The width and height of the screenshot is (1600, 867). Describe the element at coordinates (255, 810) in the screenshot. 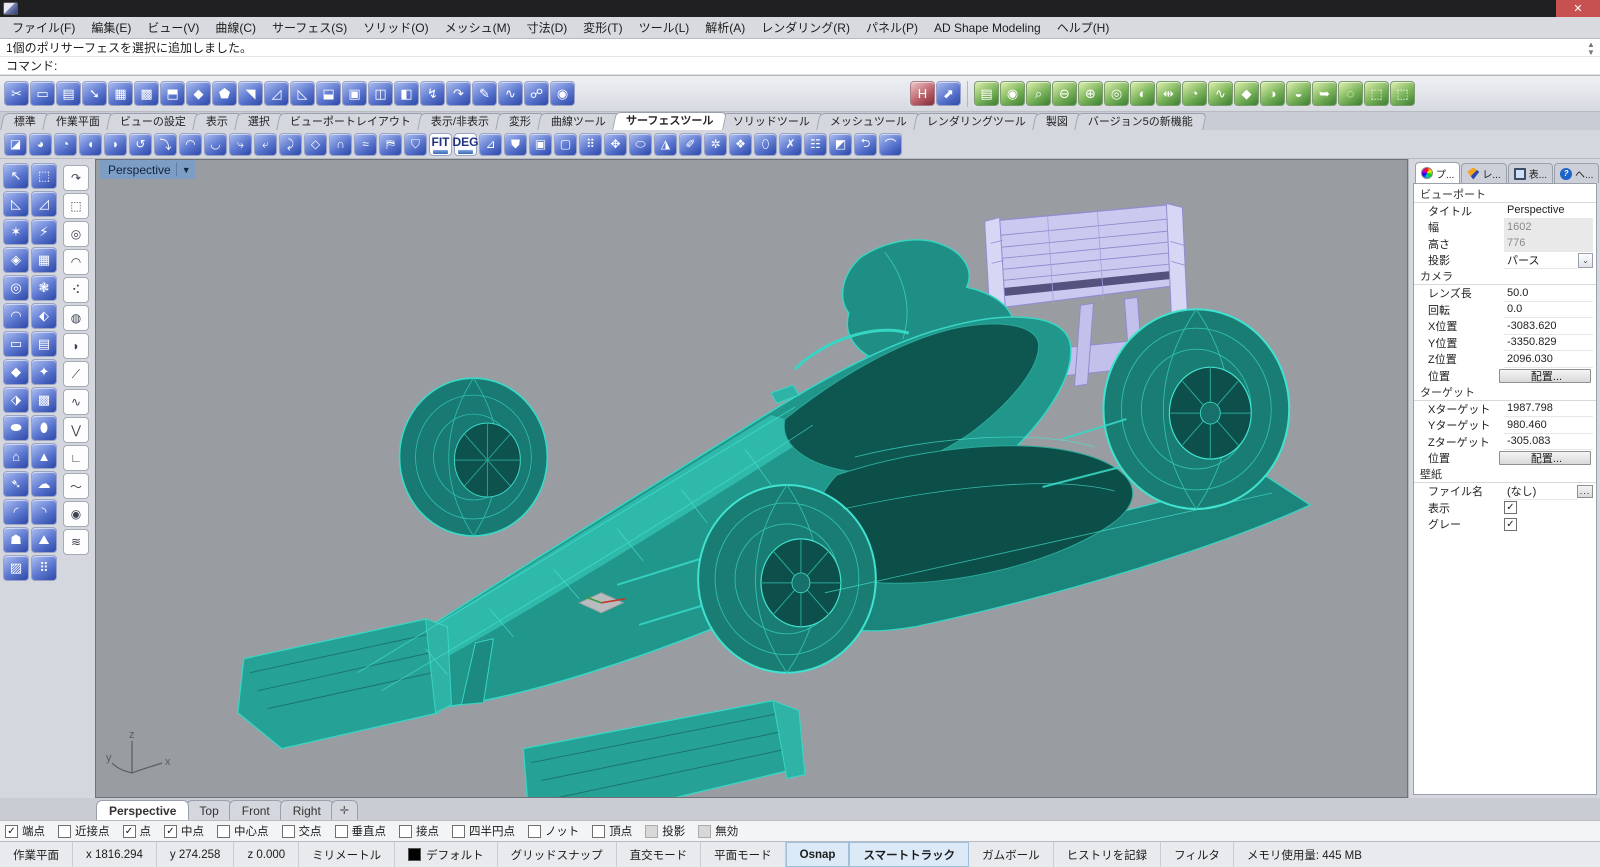

I see `vtab-front: Front` at that location.